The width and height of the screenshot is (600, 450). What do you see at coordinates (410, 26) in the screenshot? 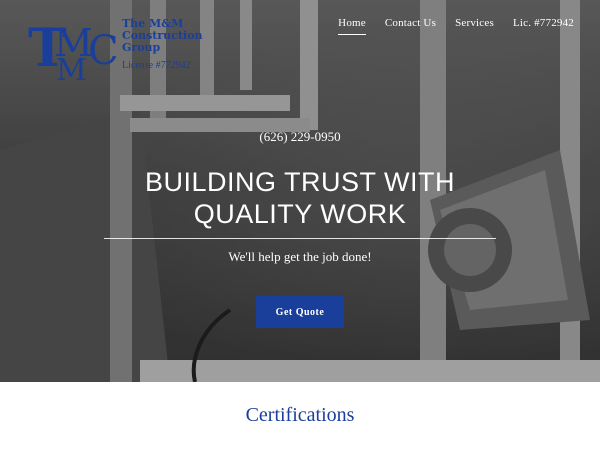
I see `nav-contact-us: Contact Us` at bounding box center [410, 26].